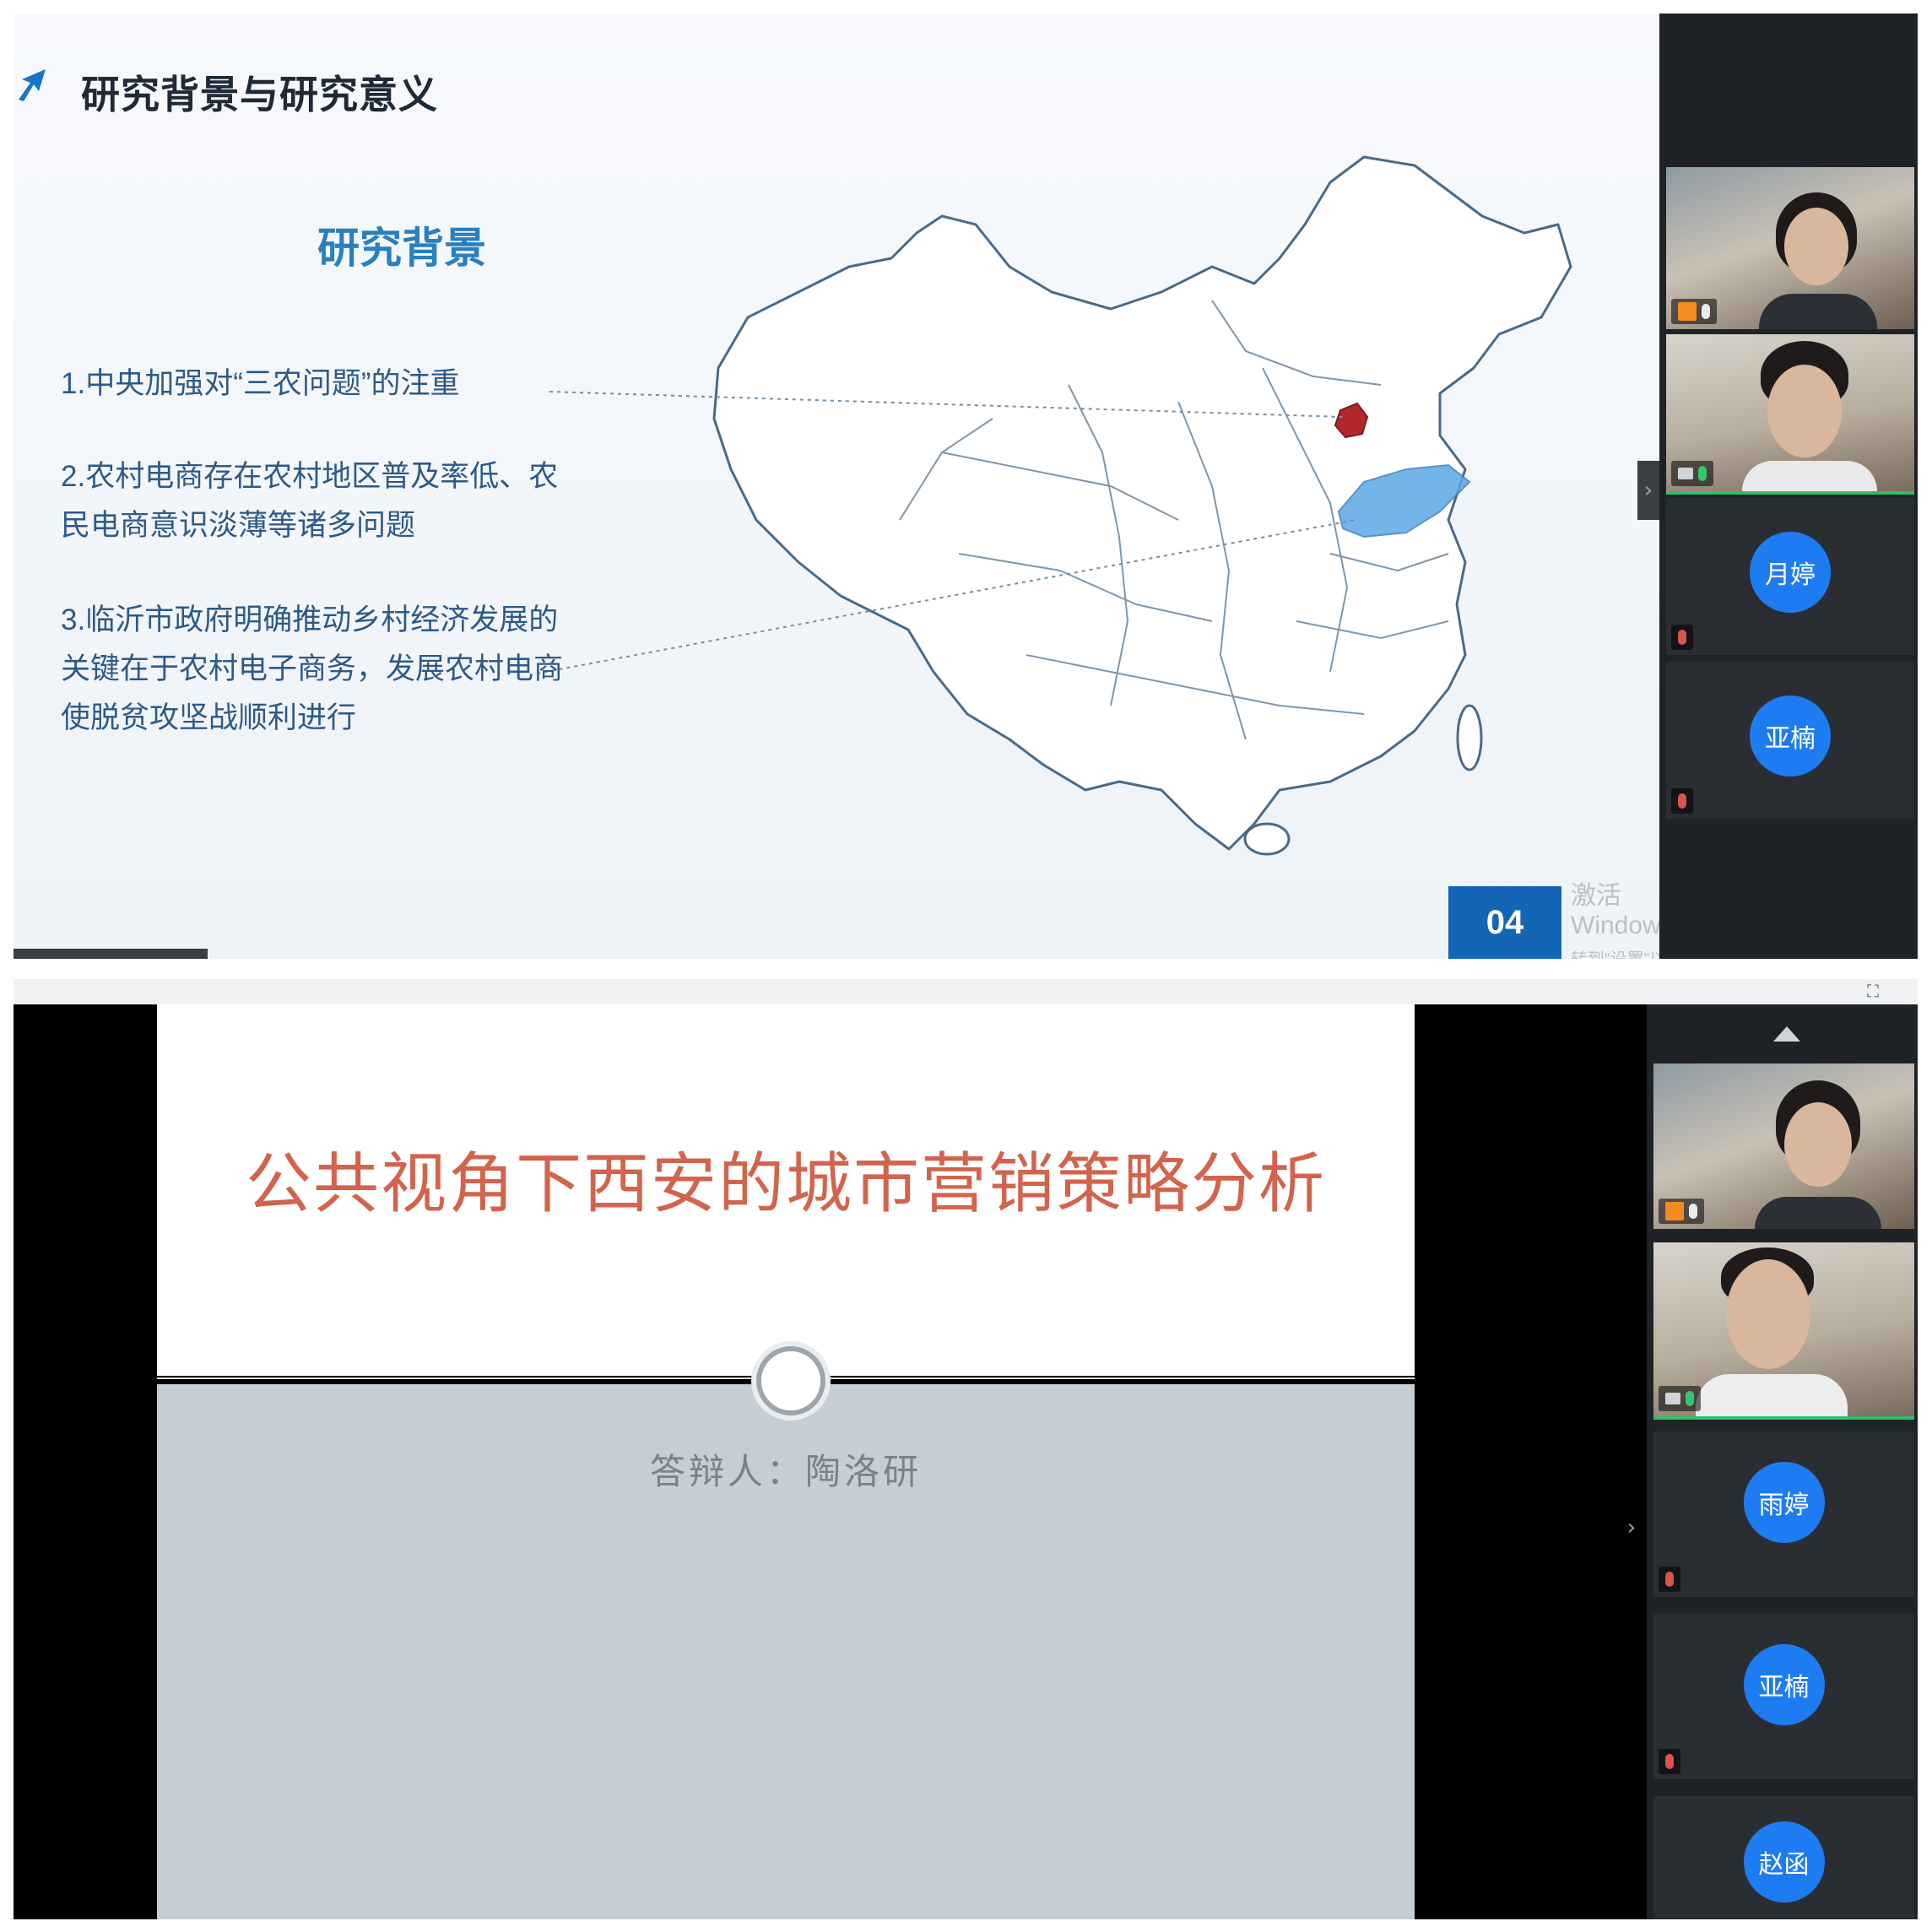 Image resolution: width=1932 pixels, height=1932 pixels. I want to click on participant-panel: › 月婷 亚楠, so click(1777, 486).